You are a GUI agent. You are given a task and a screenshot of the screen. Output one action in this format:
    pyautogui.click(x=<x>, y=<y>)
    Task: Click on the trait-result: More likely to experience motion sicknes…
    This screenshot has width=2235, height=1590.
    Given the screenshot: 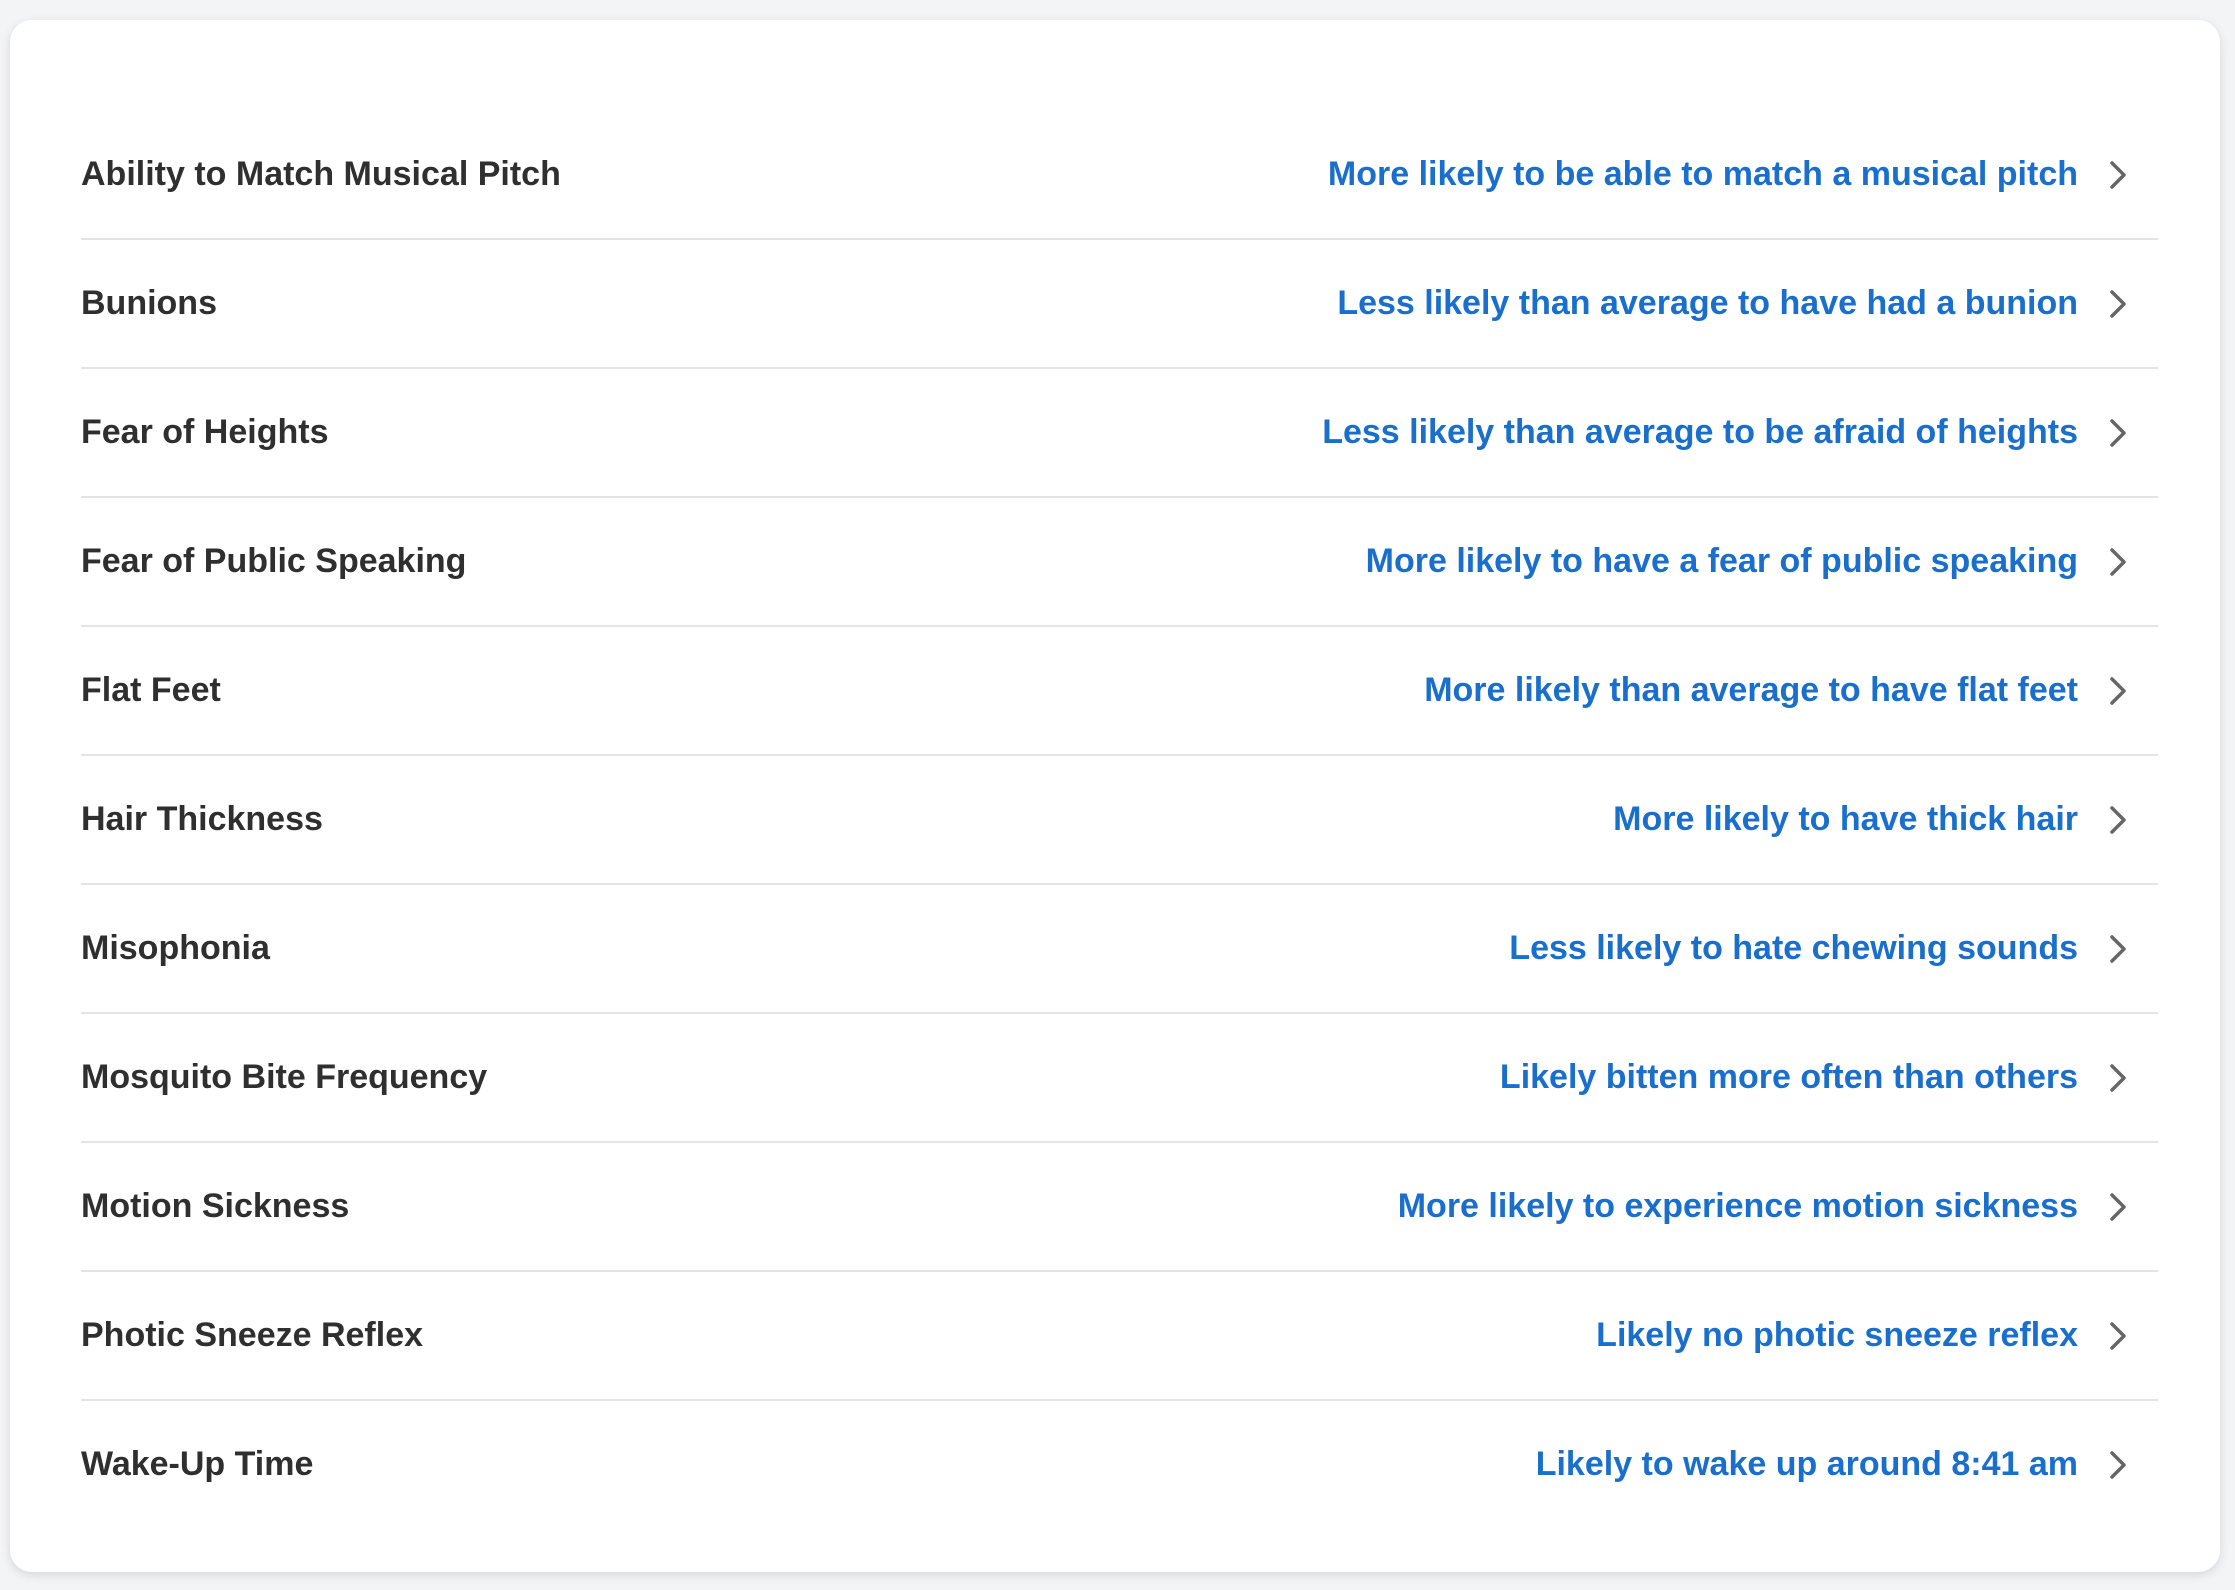 What is the action you would take?
    pyautogui.click(x=1738, y=1206)
    